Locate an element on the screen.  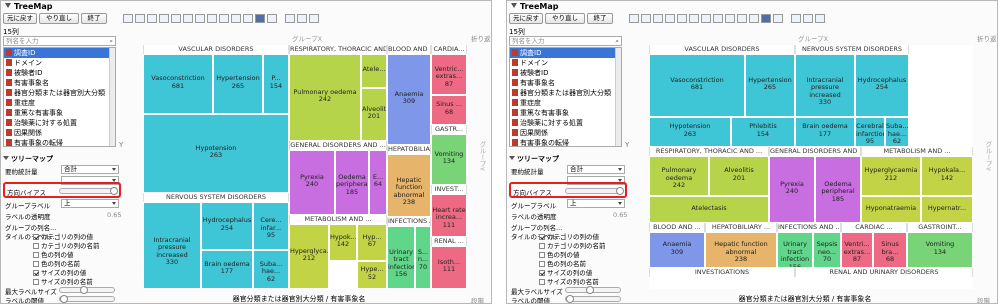
treemap-tile: S... n... 70 is located at coordinates (423, 257).